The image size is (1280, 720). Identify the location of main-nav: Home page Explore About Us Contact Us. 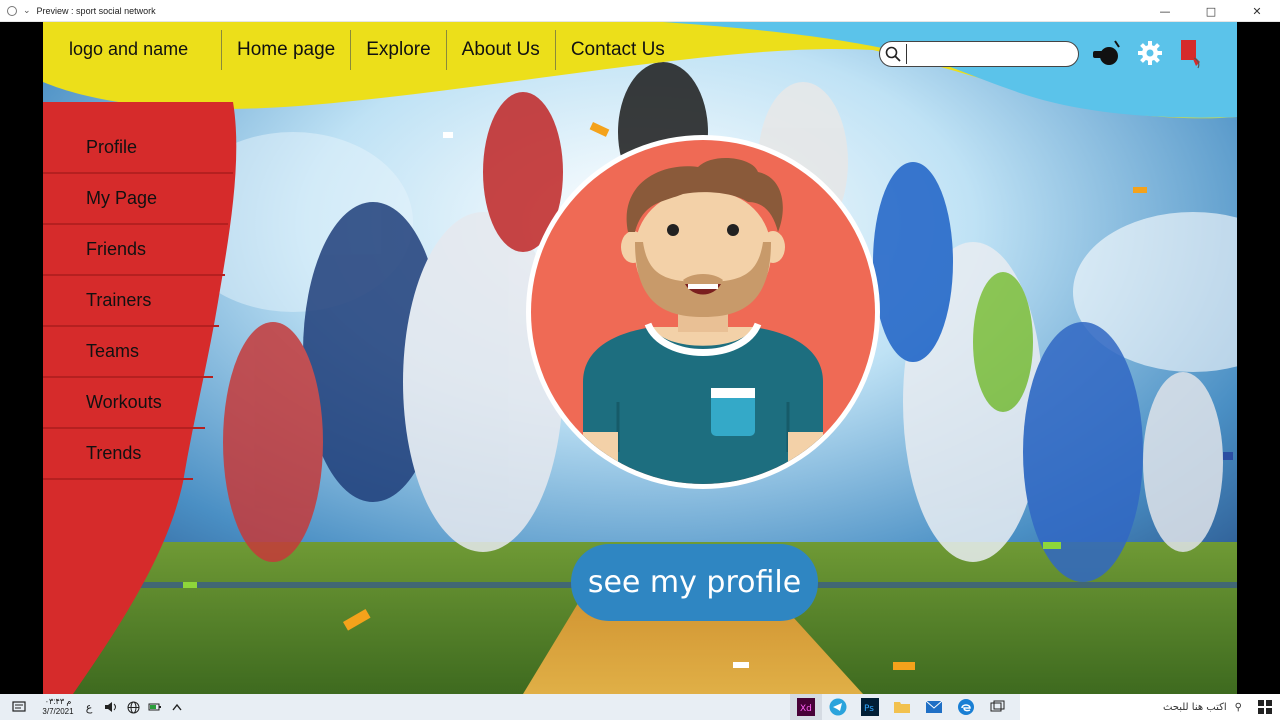
(450, 50).